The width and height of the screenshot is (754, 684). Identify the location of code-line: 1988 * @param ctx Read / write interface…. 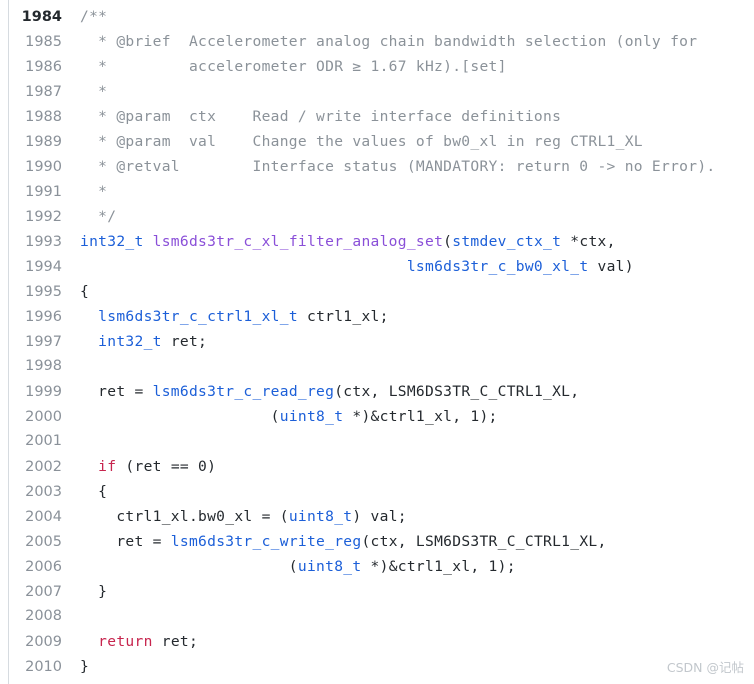
(377, 116).